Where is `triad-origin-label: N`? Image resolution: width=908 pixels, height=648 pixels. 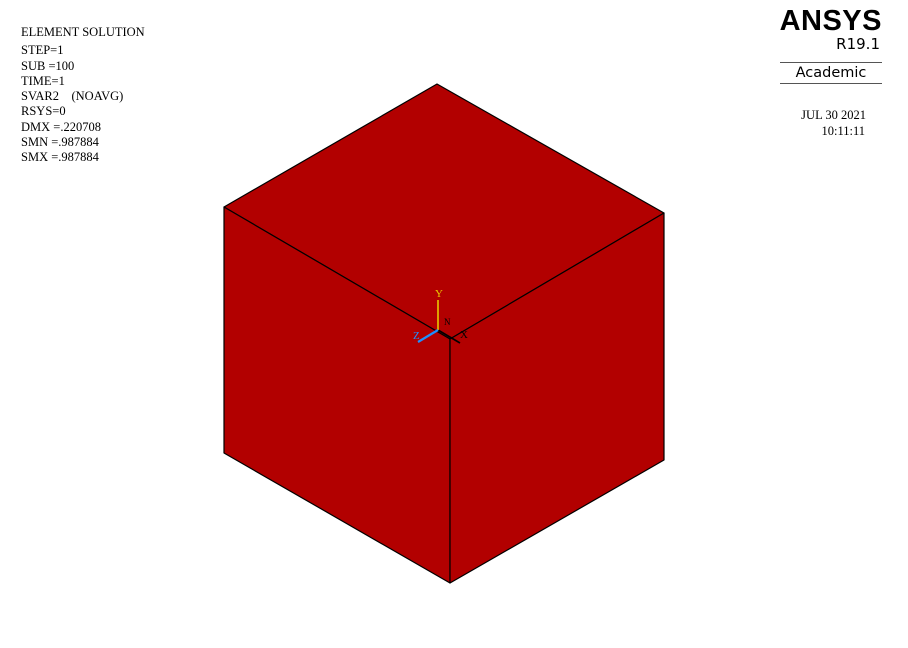 triad-origin-label: N is located at coordinates (447, 322).